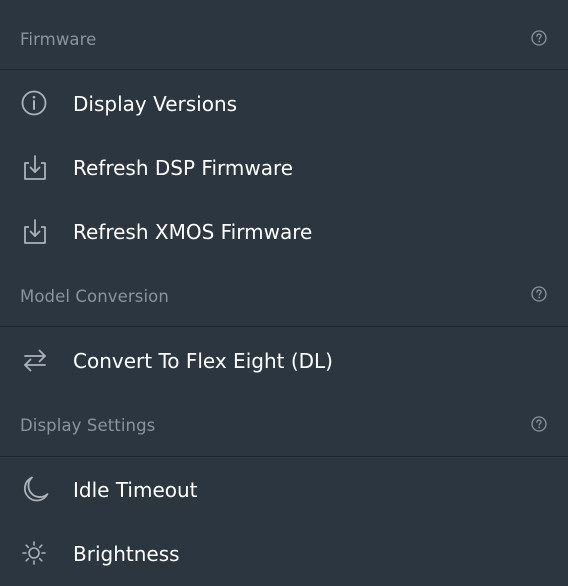  I want to click on display-versions-label: Display Versions, so click(155, 104).